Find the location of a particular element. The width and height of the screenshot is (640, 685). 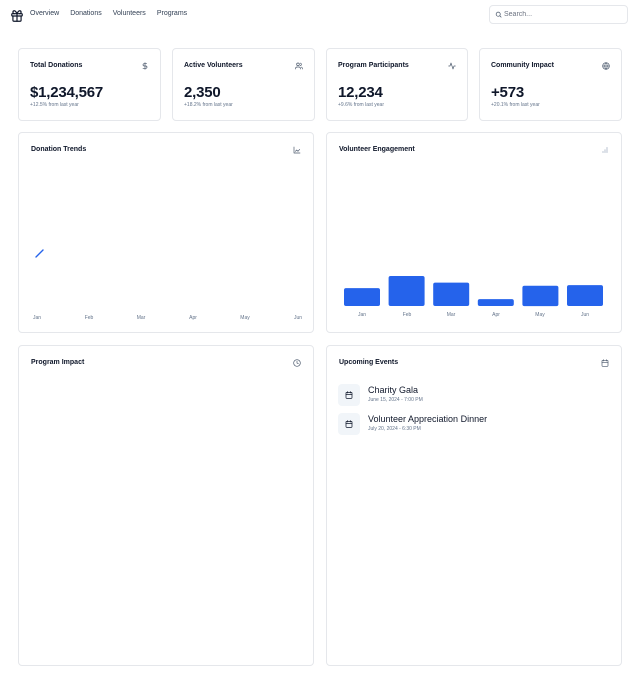

line-chart-icon is located at coordinates (297, 150).